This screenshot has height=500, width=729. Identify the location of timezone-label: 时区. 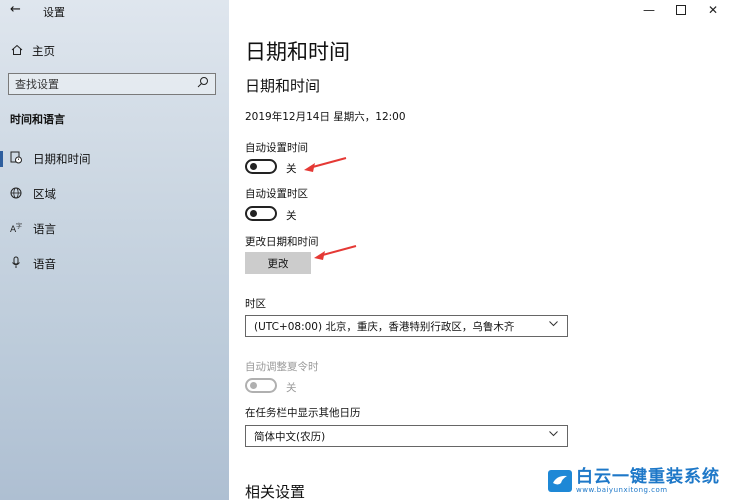
(255, 304).